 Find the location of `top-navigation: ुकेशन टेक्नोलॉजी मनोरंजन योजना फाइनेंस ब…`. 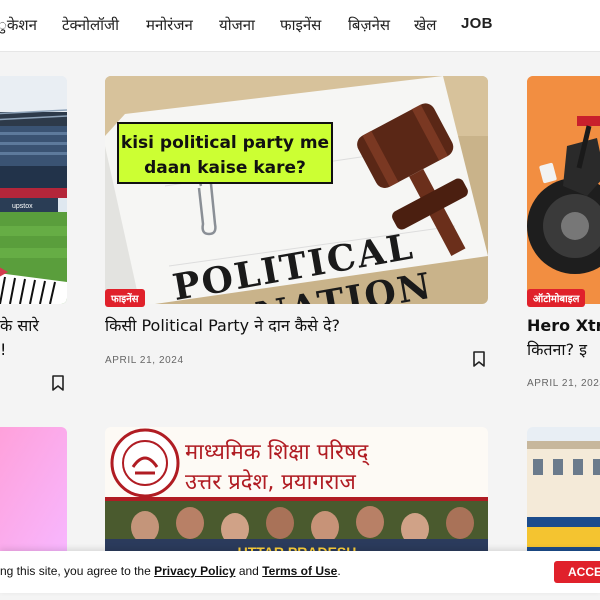

top-navigation: ुकेशन टेक्नोलॉजी मनोरंजन योजना फाइनेंस ब… is located at coordinates (300, 26).